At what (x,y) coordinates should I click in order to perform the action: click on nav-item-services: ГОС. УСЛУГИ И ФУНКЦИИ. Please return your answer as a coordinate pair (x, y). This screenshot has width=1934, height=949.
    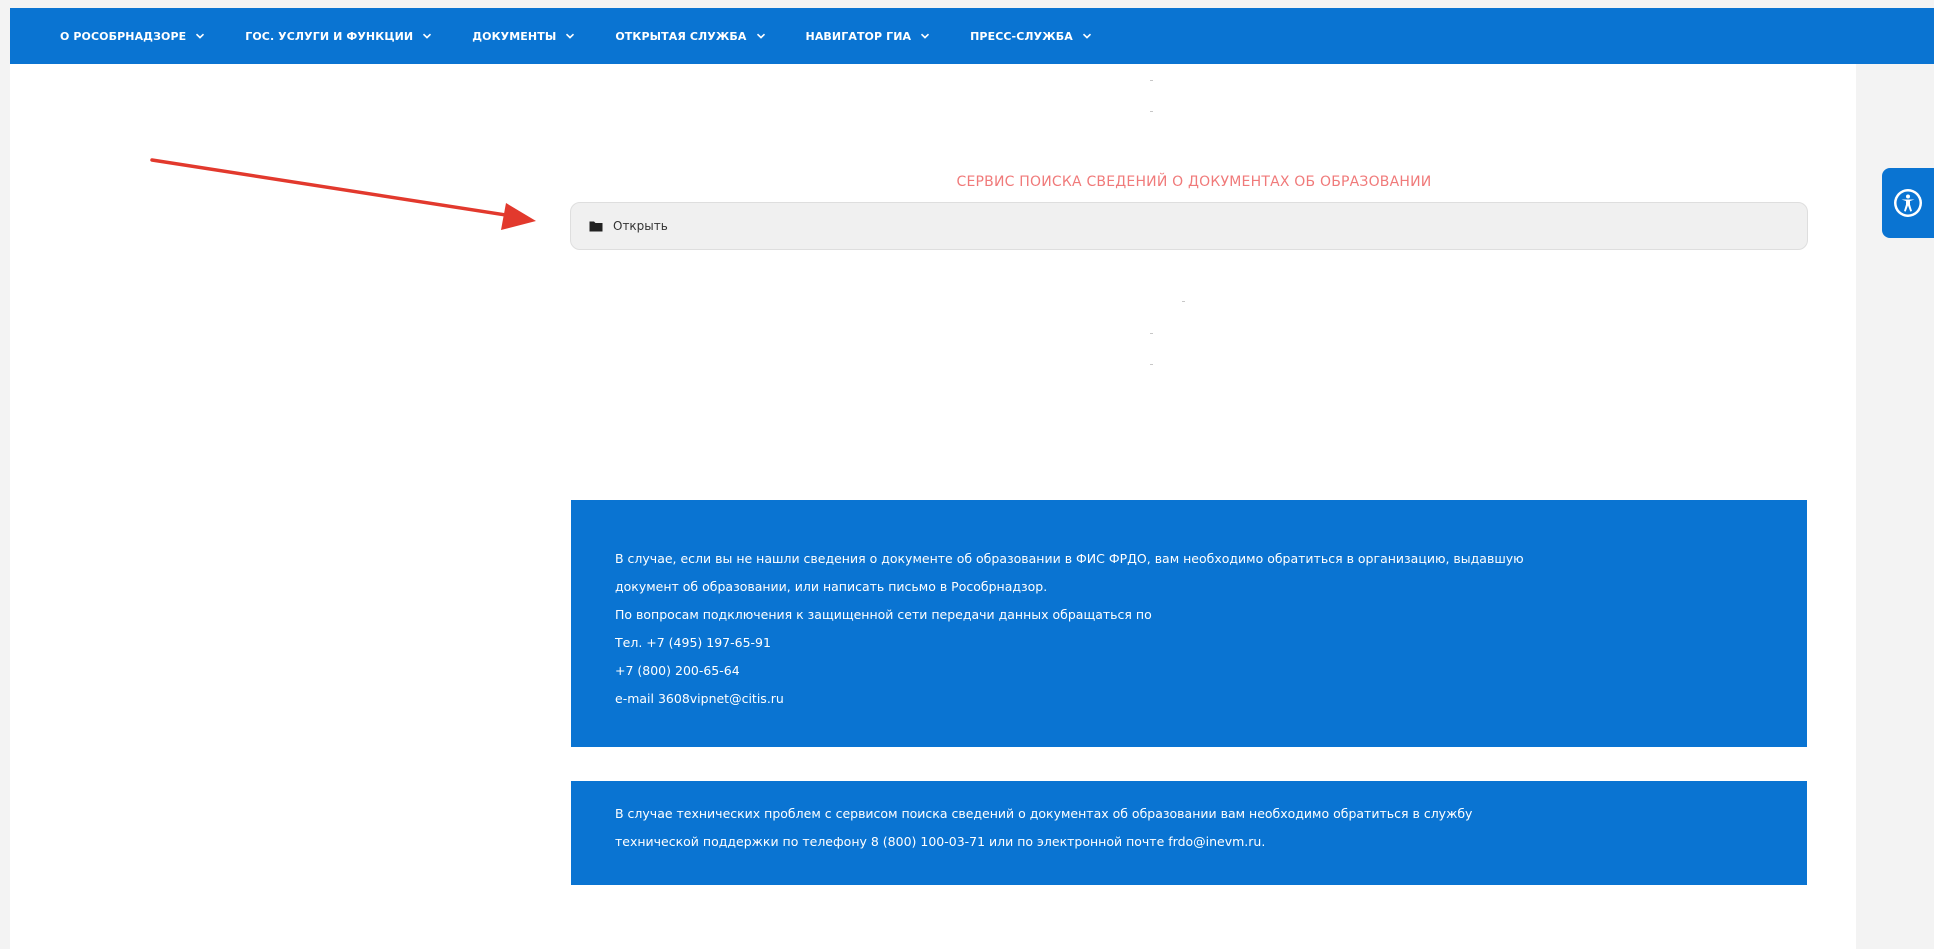
    Looking at the image, I should click on (338, 36).